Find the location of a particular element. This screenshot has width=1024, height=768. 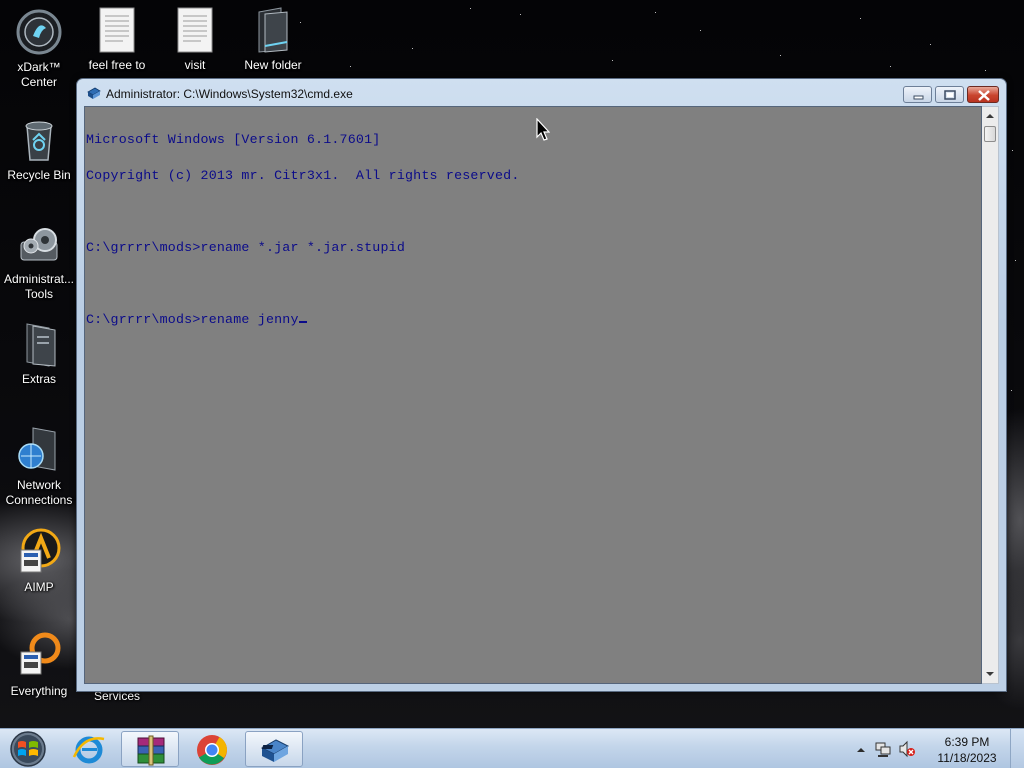

clock-date: 11/18/2023 is located at coordinates (967, 758).